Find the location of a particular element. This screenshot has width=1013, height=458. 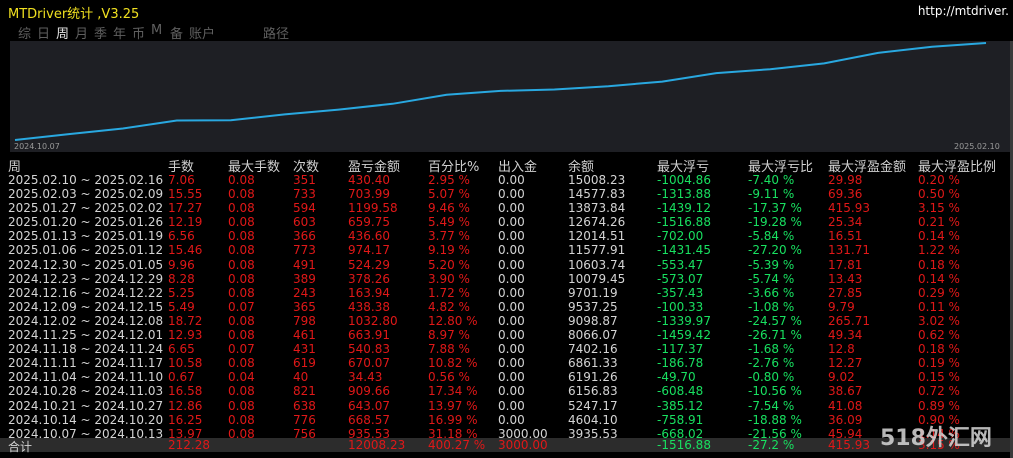

cell-pnl: 1199.58 is located at coordinates (373, 208).